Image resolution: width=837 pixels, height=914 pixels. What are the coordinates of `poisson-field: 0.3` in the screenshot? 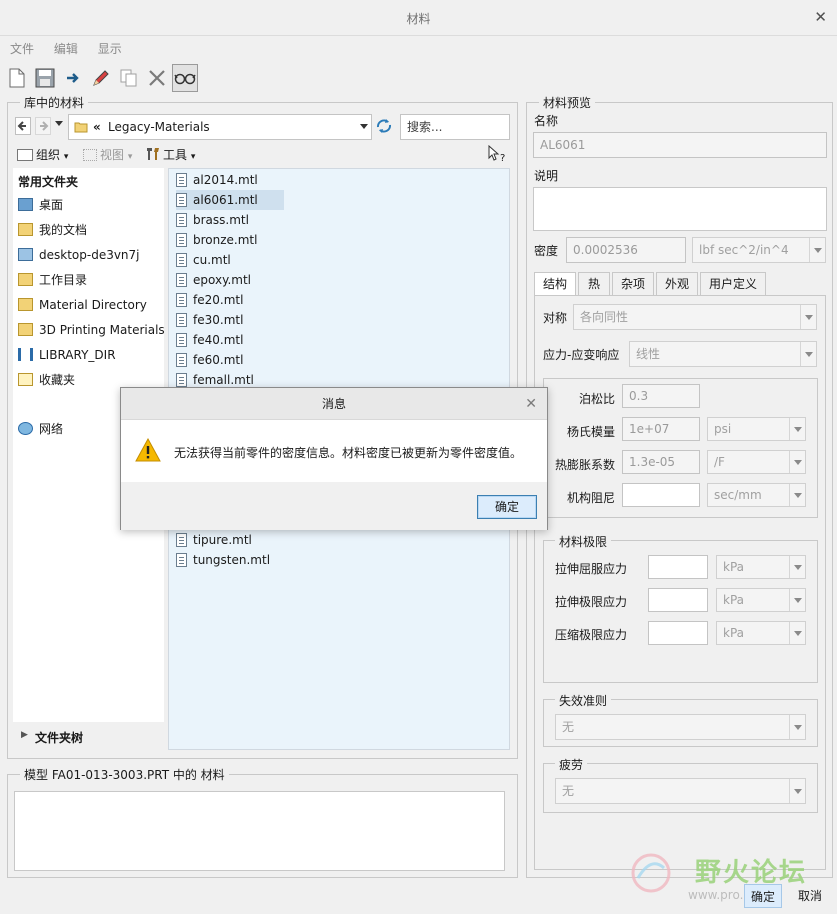 It's located at (661, 396).